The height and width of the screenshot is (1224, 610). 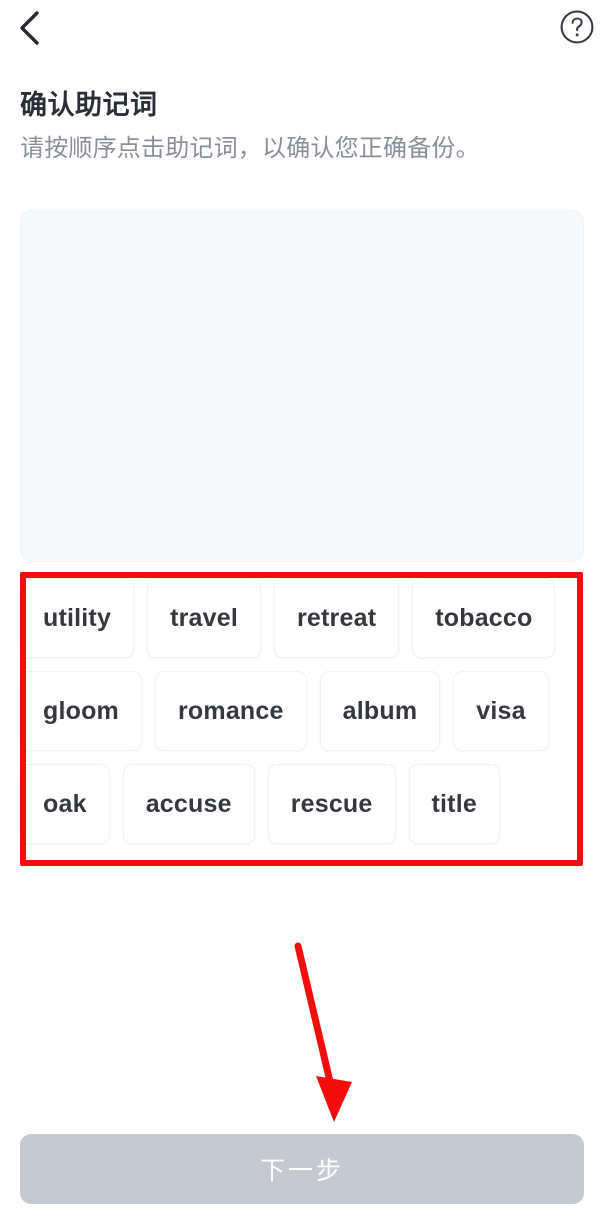 I want to click on word-bank-row: oak accuse rescue title, so click(x=302, y=804).